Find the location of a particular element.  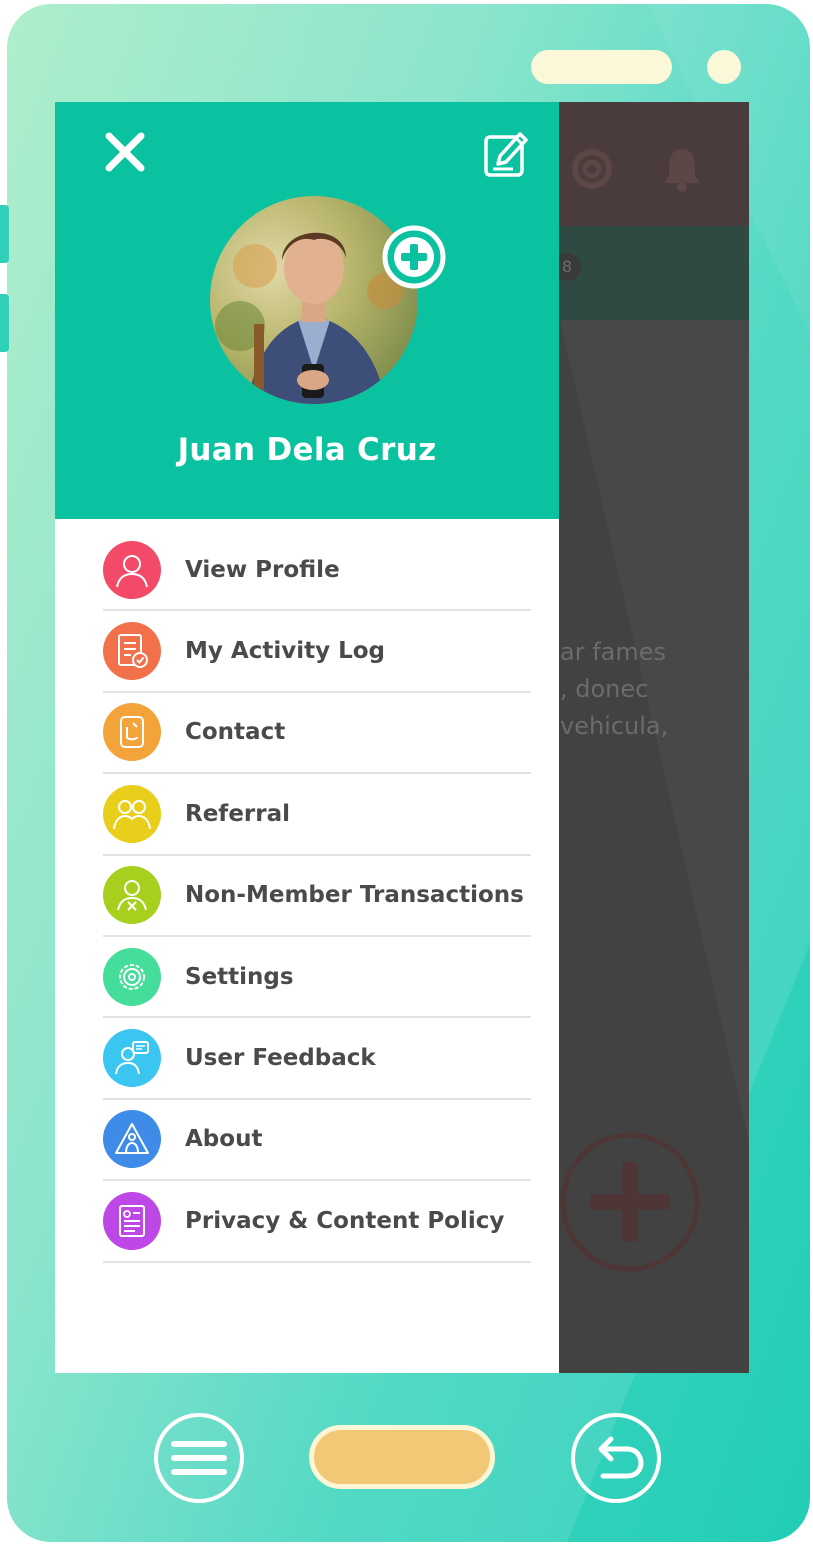

menu-item-label: Privacy & Content Policy is located at coordinates (345, 1220).